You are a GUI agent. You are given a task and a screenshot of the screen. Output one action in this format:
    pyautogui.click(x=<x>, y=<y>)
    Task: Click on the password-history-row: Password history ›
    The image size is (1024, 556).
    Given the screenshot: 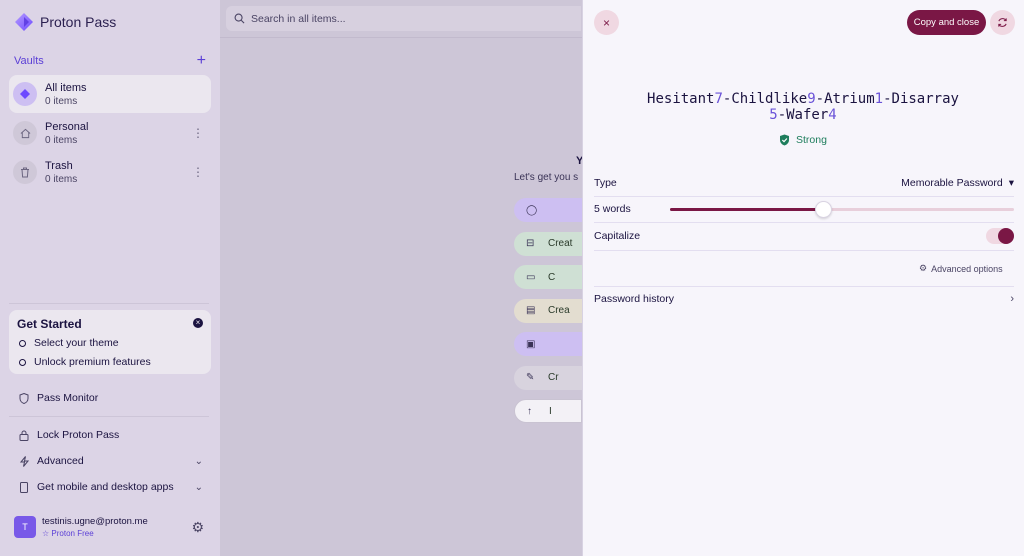 What is the action you would take?
    pyautogui.click(x=804, y=299)
    